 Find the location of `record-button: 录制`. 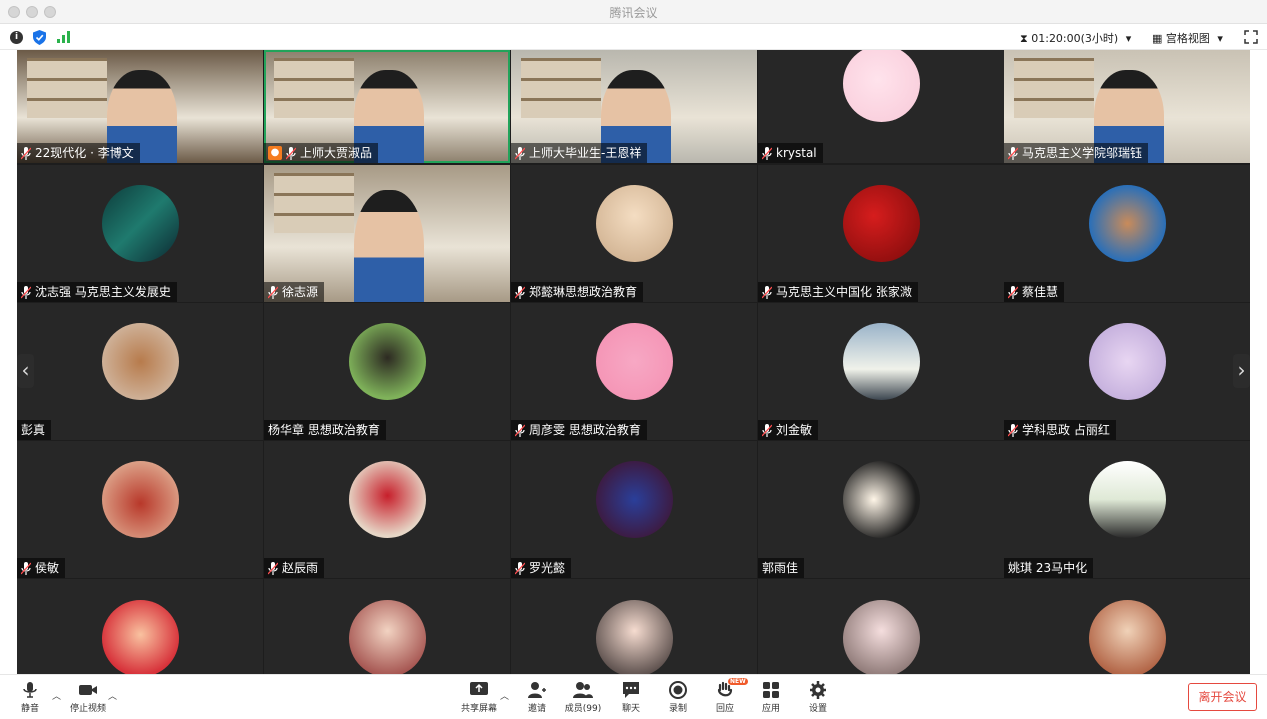

record-button: 录制 is located at coordinates (678, 697).